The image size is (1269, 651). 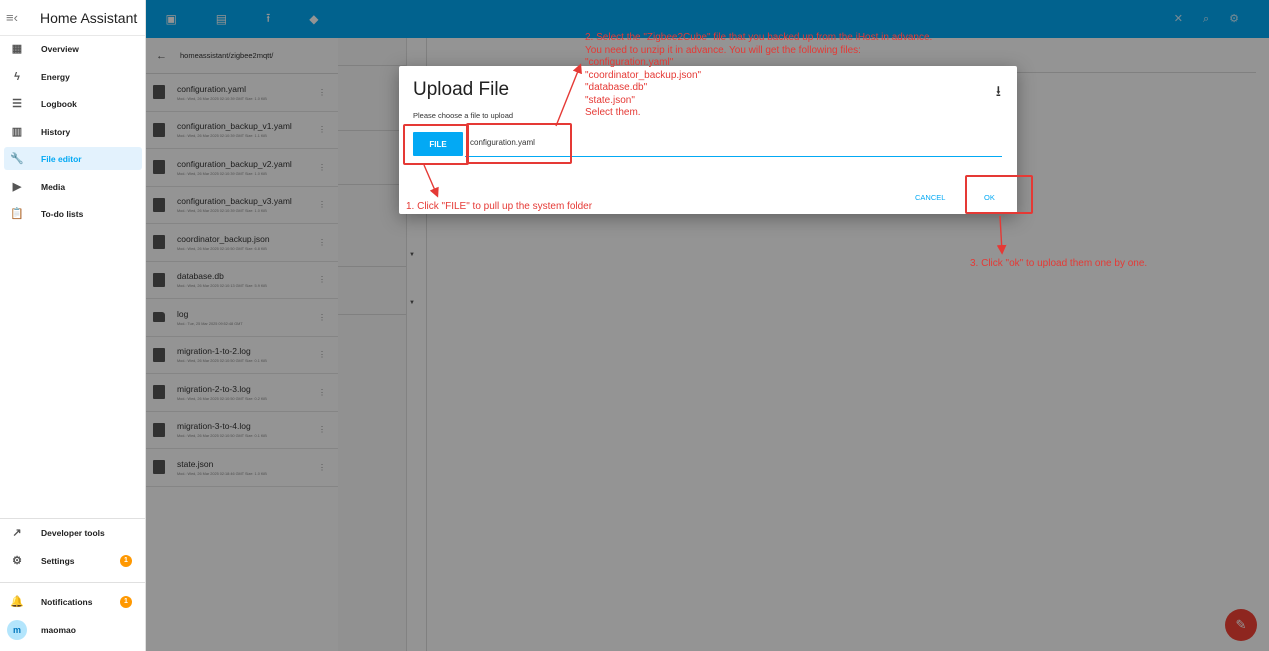 I want to click on sidebar-item-label: Notifications, so click(x=67, y=601).